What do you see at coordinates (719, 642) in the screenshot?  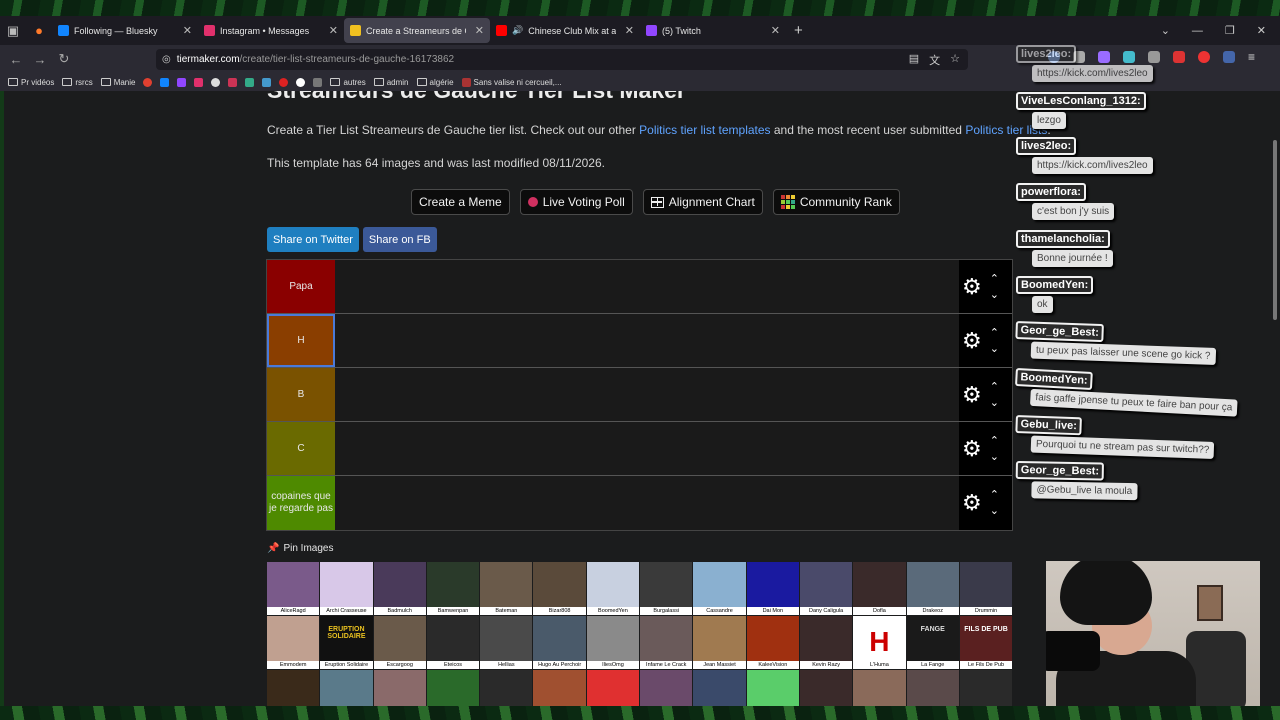 I see `tier-image: Jean Massiet` at bounding box center [719, 642].